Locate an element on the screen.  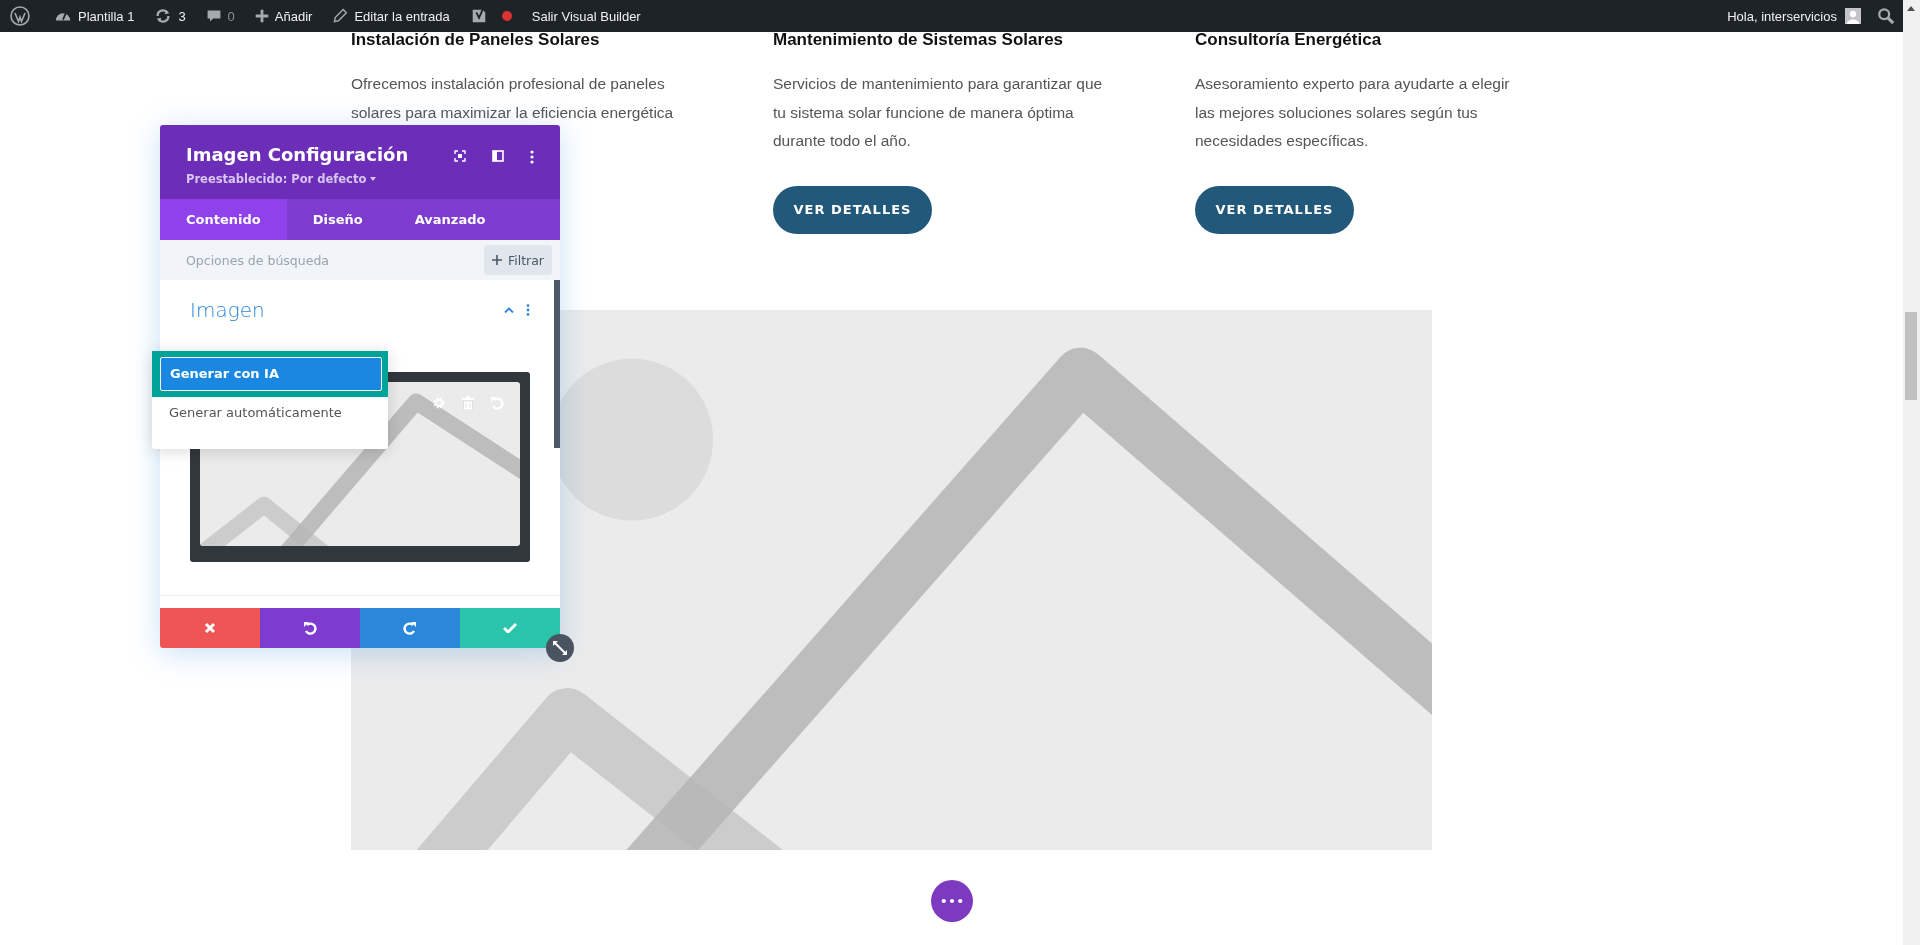
search-field: Opciones de búsqueda is located at coordinates (286, 260).